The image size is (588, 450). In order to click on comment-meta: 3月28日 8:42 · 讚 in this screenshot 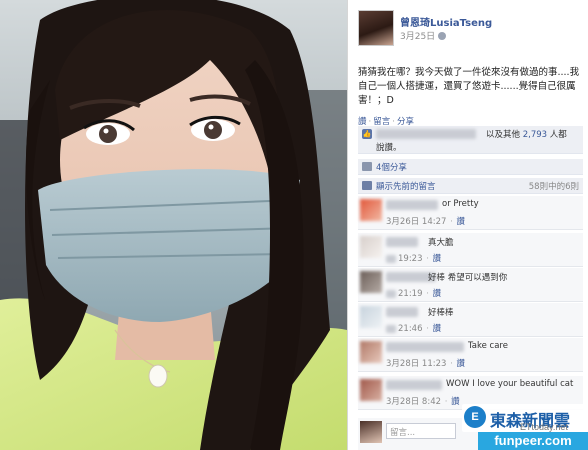, I will do `click(423, 401)`.